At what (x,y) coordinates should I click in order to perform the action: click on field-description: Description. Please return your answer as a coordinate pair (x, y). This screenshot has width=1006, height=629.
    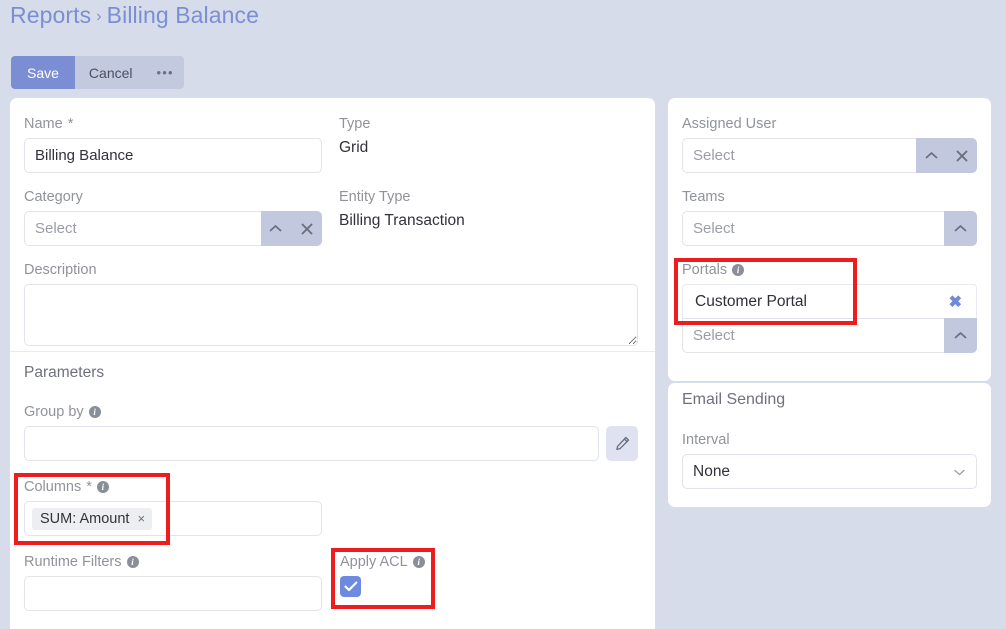
    Looking at the image, I should click on (331, 306).